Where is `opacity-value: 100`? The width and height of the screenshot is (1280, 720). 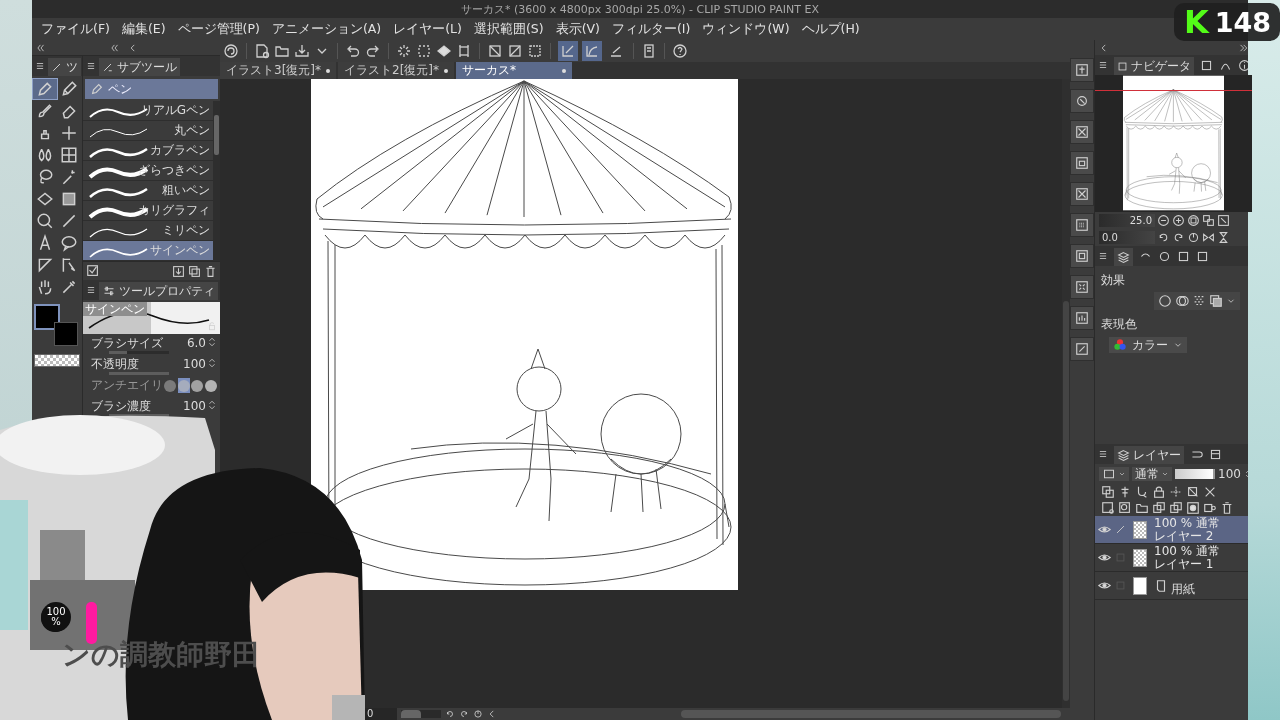
opacity-value: 100 is located at coordinates (1229, 474).